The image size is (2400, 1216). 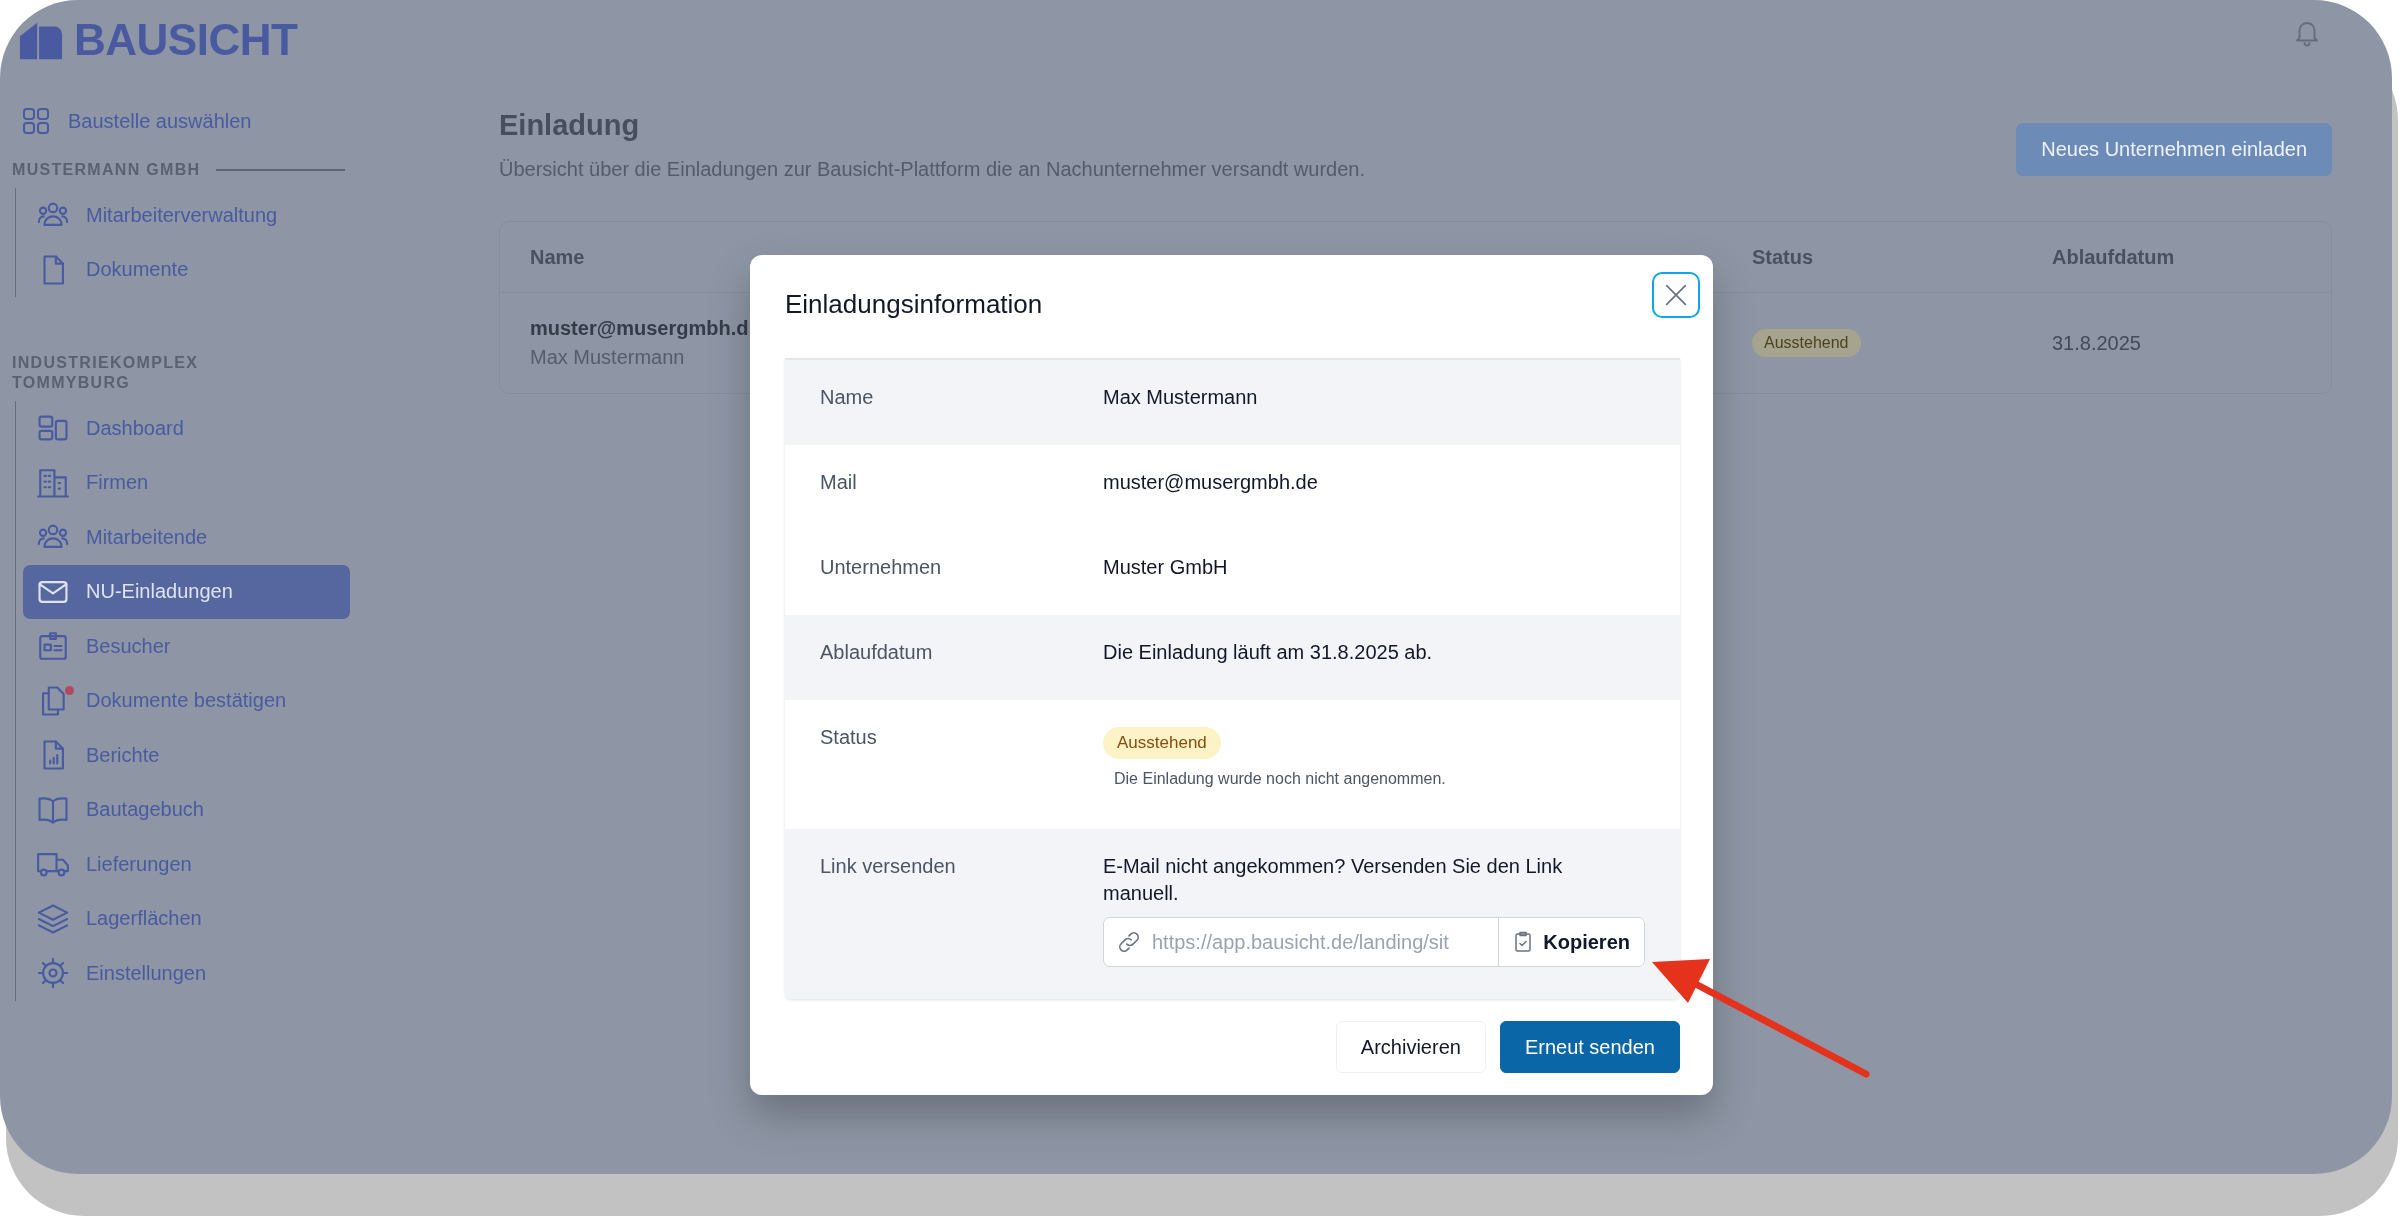 What do you see at coordinates (186, 591) in the screenshot?
I see `nav-item: NU-Einladungen` at bounding box center [186, 591].